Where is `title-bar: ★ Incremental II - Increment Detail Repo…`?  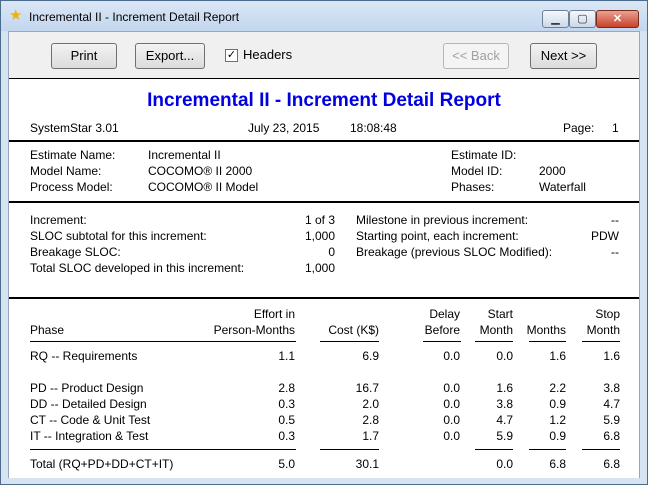 title-bar: ★ Incremental II - Increment Detail Repo… is located at coordinates (324, 16).